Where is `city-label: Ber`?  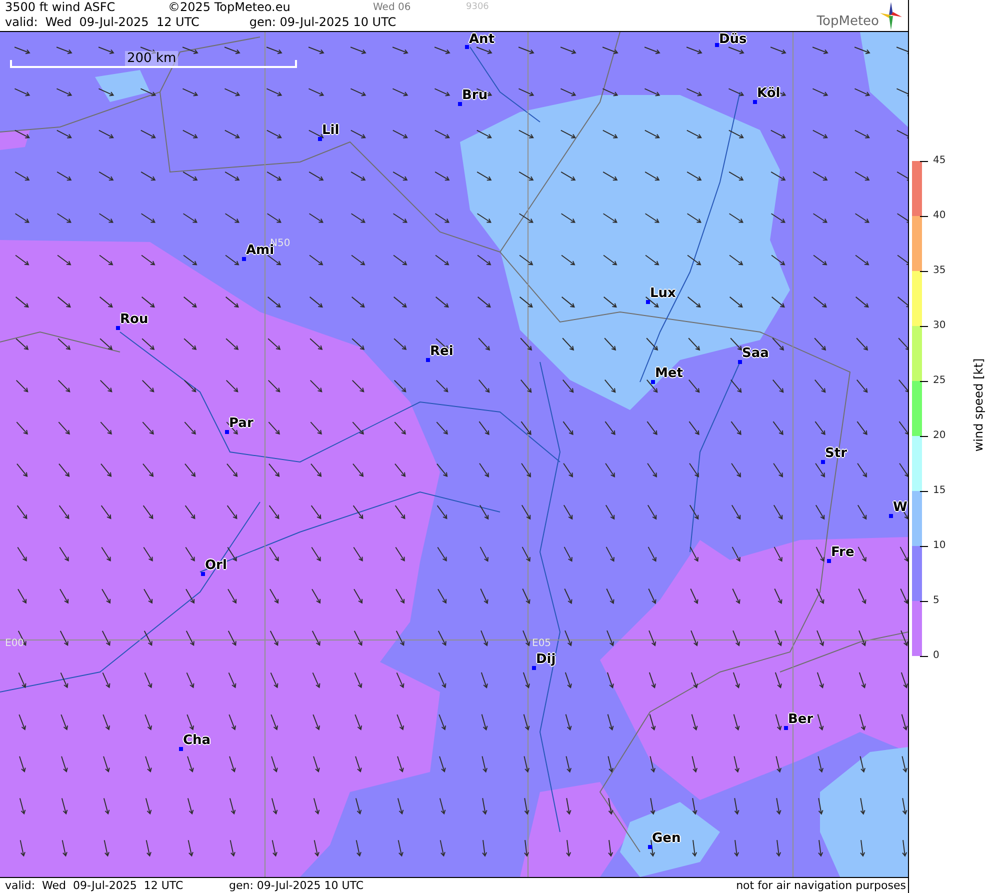
city-label: Ber is located at coordinates (801, 719).